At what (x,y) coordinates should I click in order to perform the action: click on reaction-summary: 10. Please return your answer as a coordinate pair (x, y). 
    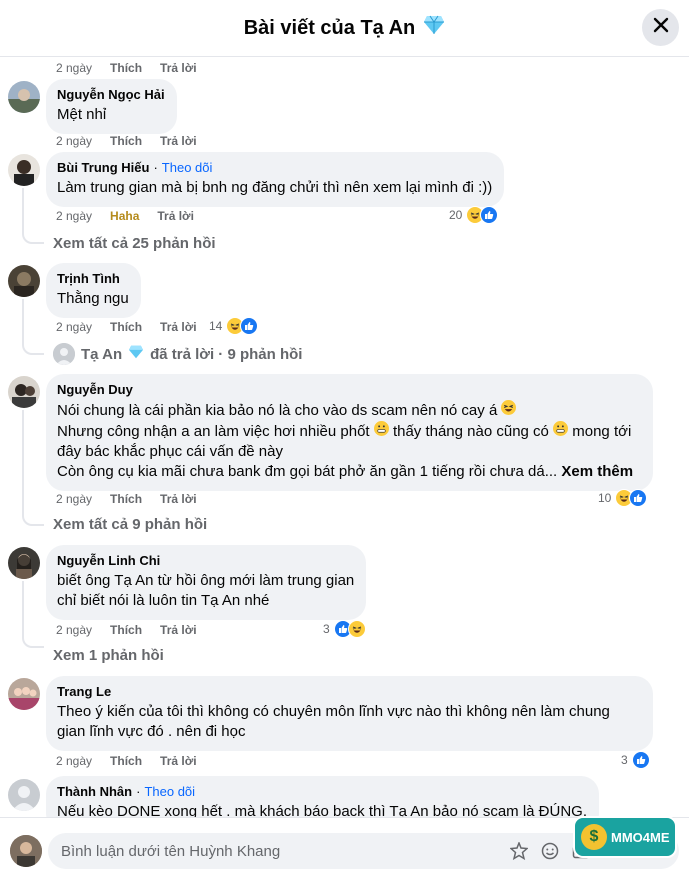
    Looking at the image, I should click on (623, 498).